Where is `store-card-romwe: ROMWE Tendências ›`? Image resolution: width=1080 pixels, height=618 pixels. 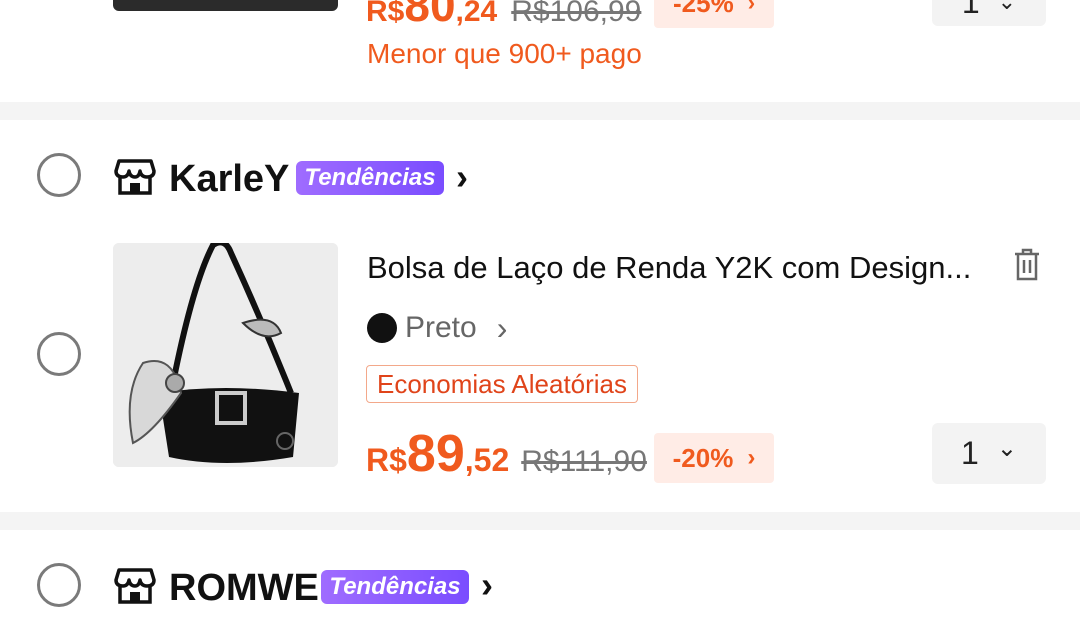 store-card-romwe: ROMWE Tendências › is located at coordinates (540, 574).